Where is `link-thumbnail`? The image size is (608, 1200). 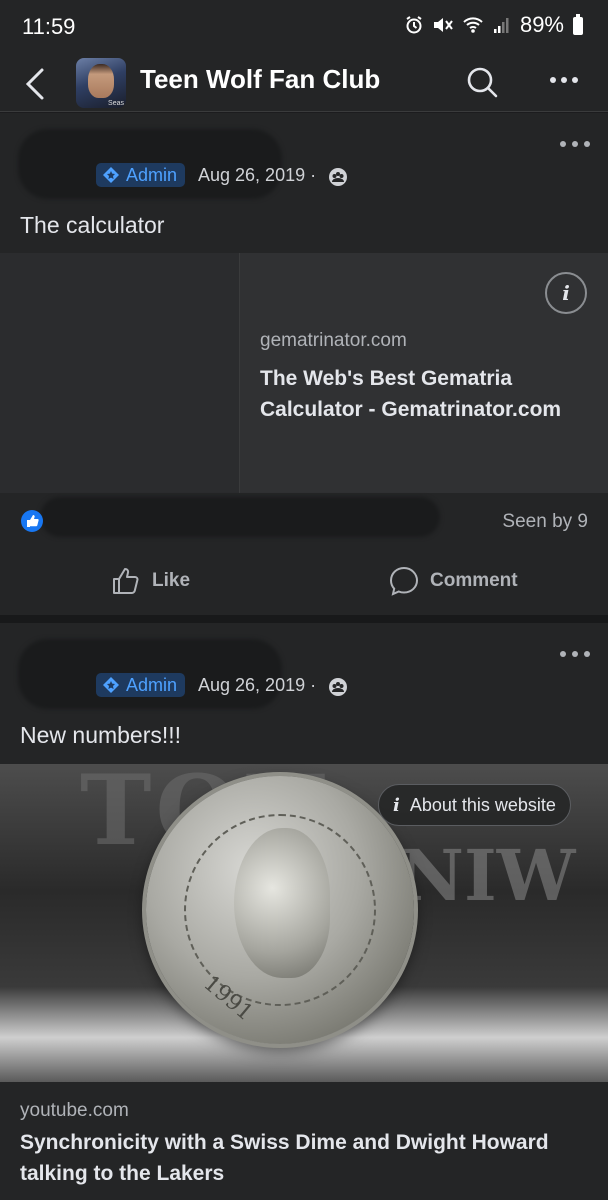
link-thumbnail is located at coordinates (120, 373).